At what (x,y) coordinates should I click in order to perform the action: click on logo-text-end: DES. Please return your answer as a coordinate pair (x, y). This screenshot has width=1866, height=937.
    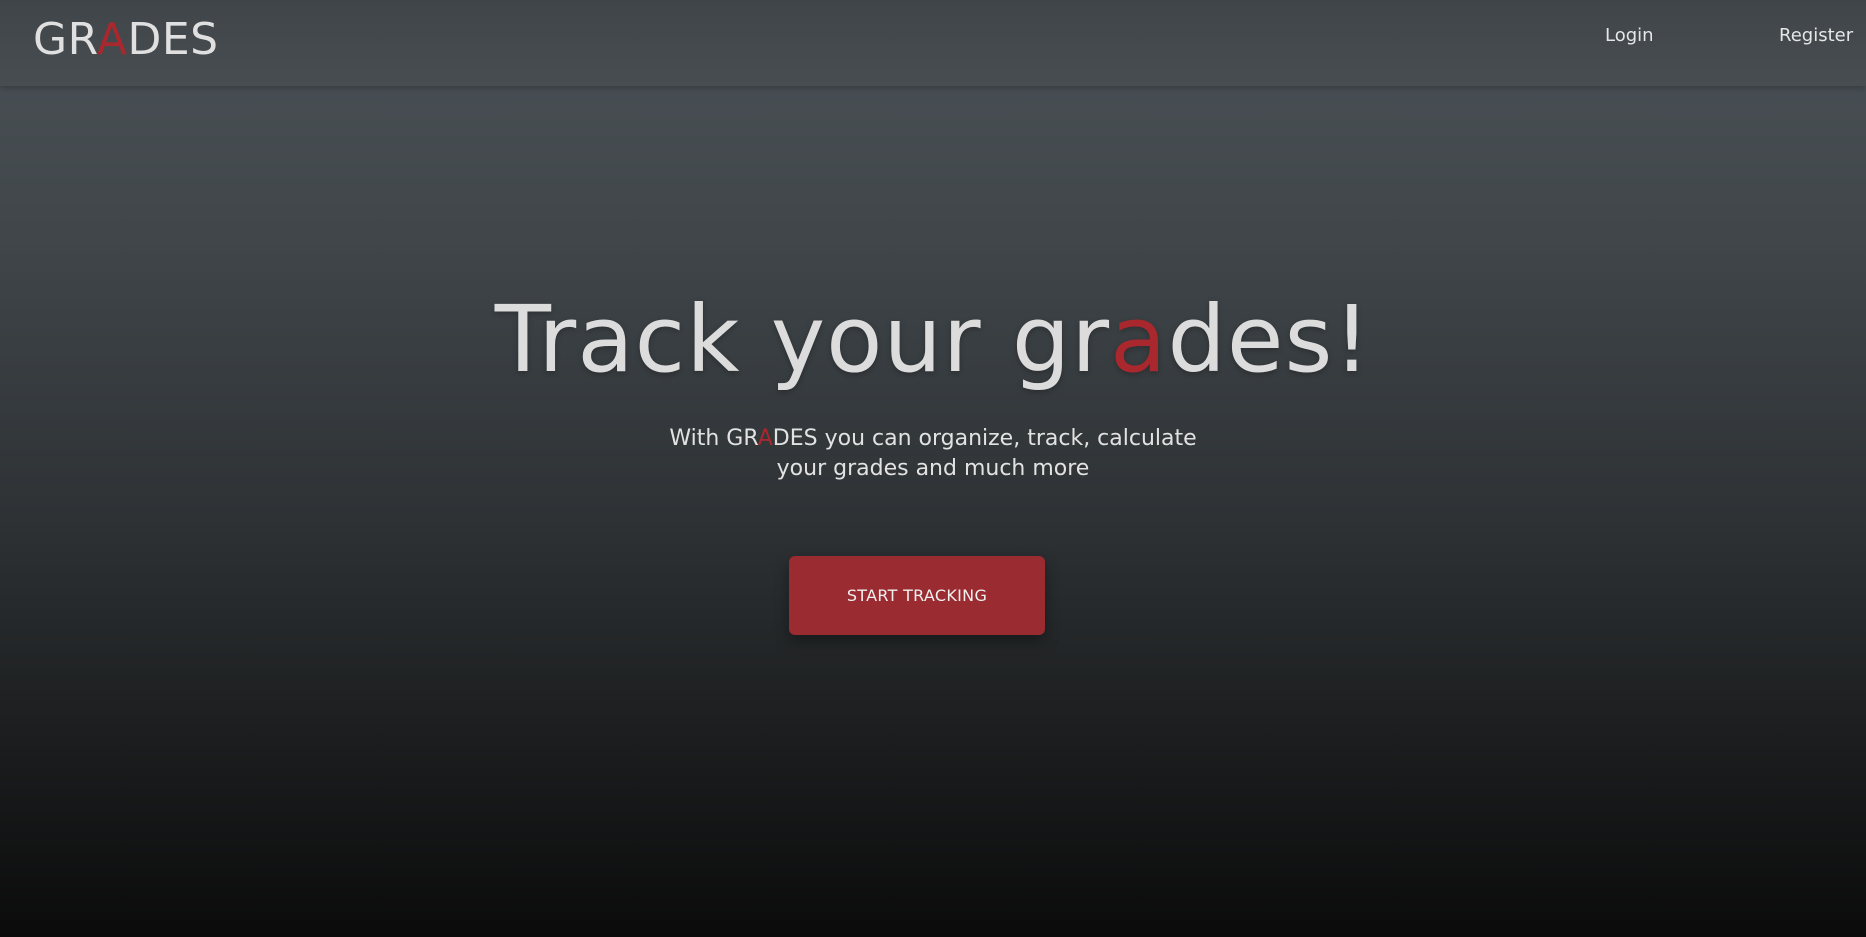
    Looking at the image, I should click on (173, 39).